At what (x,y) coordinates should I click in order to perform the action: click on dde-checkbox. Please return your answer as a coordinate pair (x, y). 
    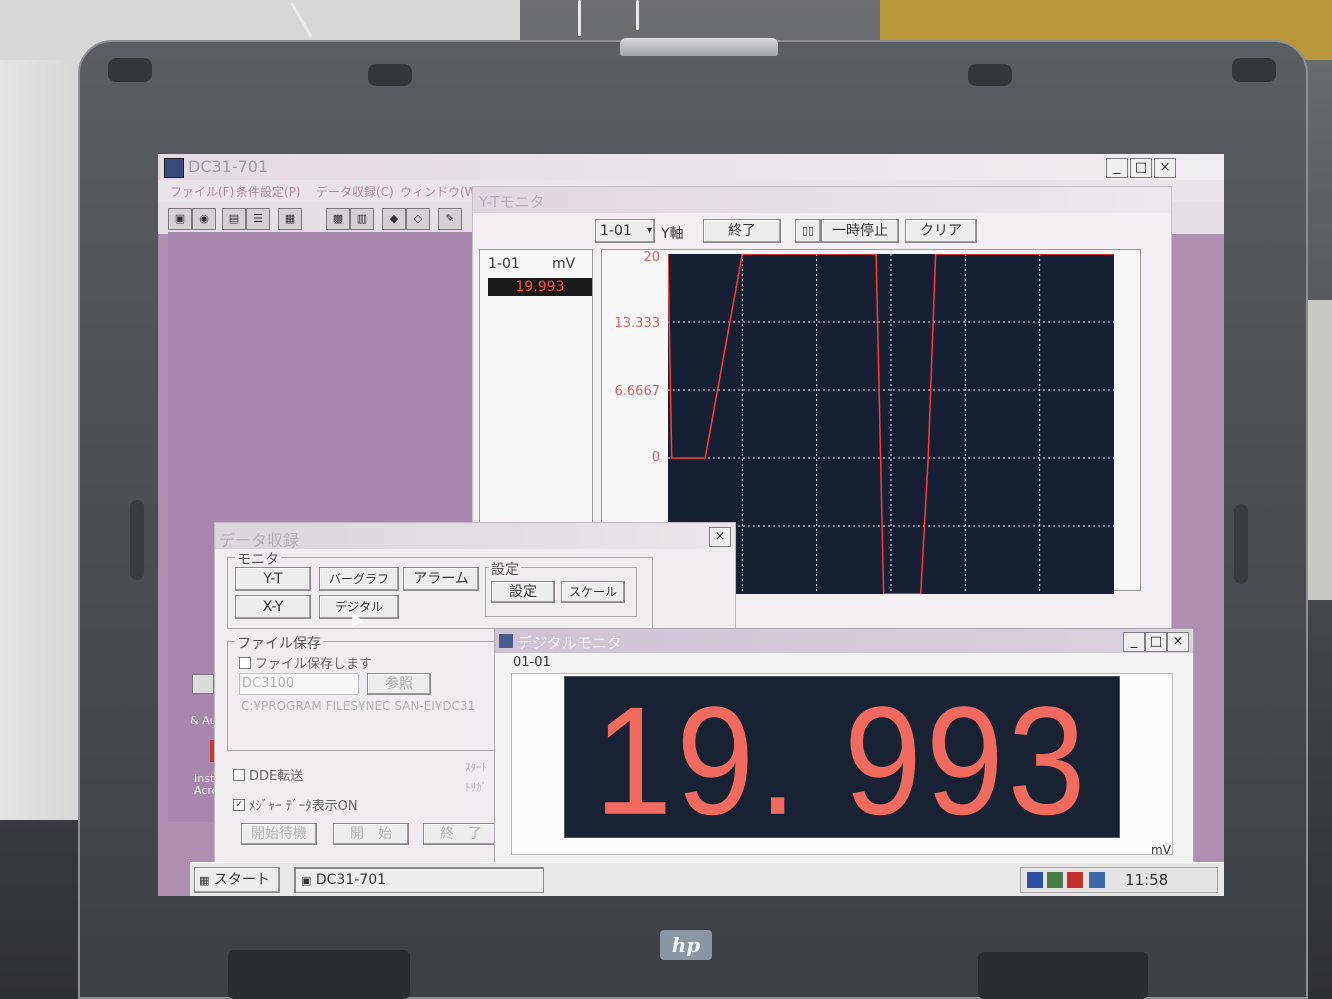
    Looking at the image, I should click on (239, 775).